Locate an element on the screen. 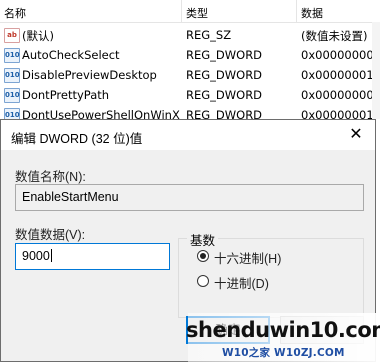 Image resolution: width=380 pixels, height=362 pixels. value-data-label: 数值数据(V): is located at coordinates (50, 235).